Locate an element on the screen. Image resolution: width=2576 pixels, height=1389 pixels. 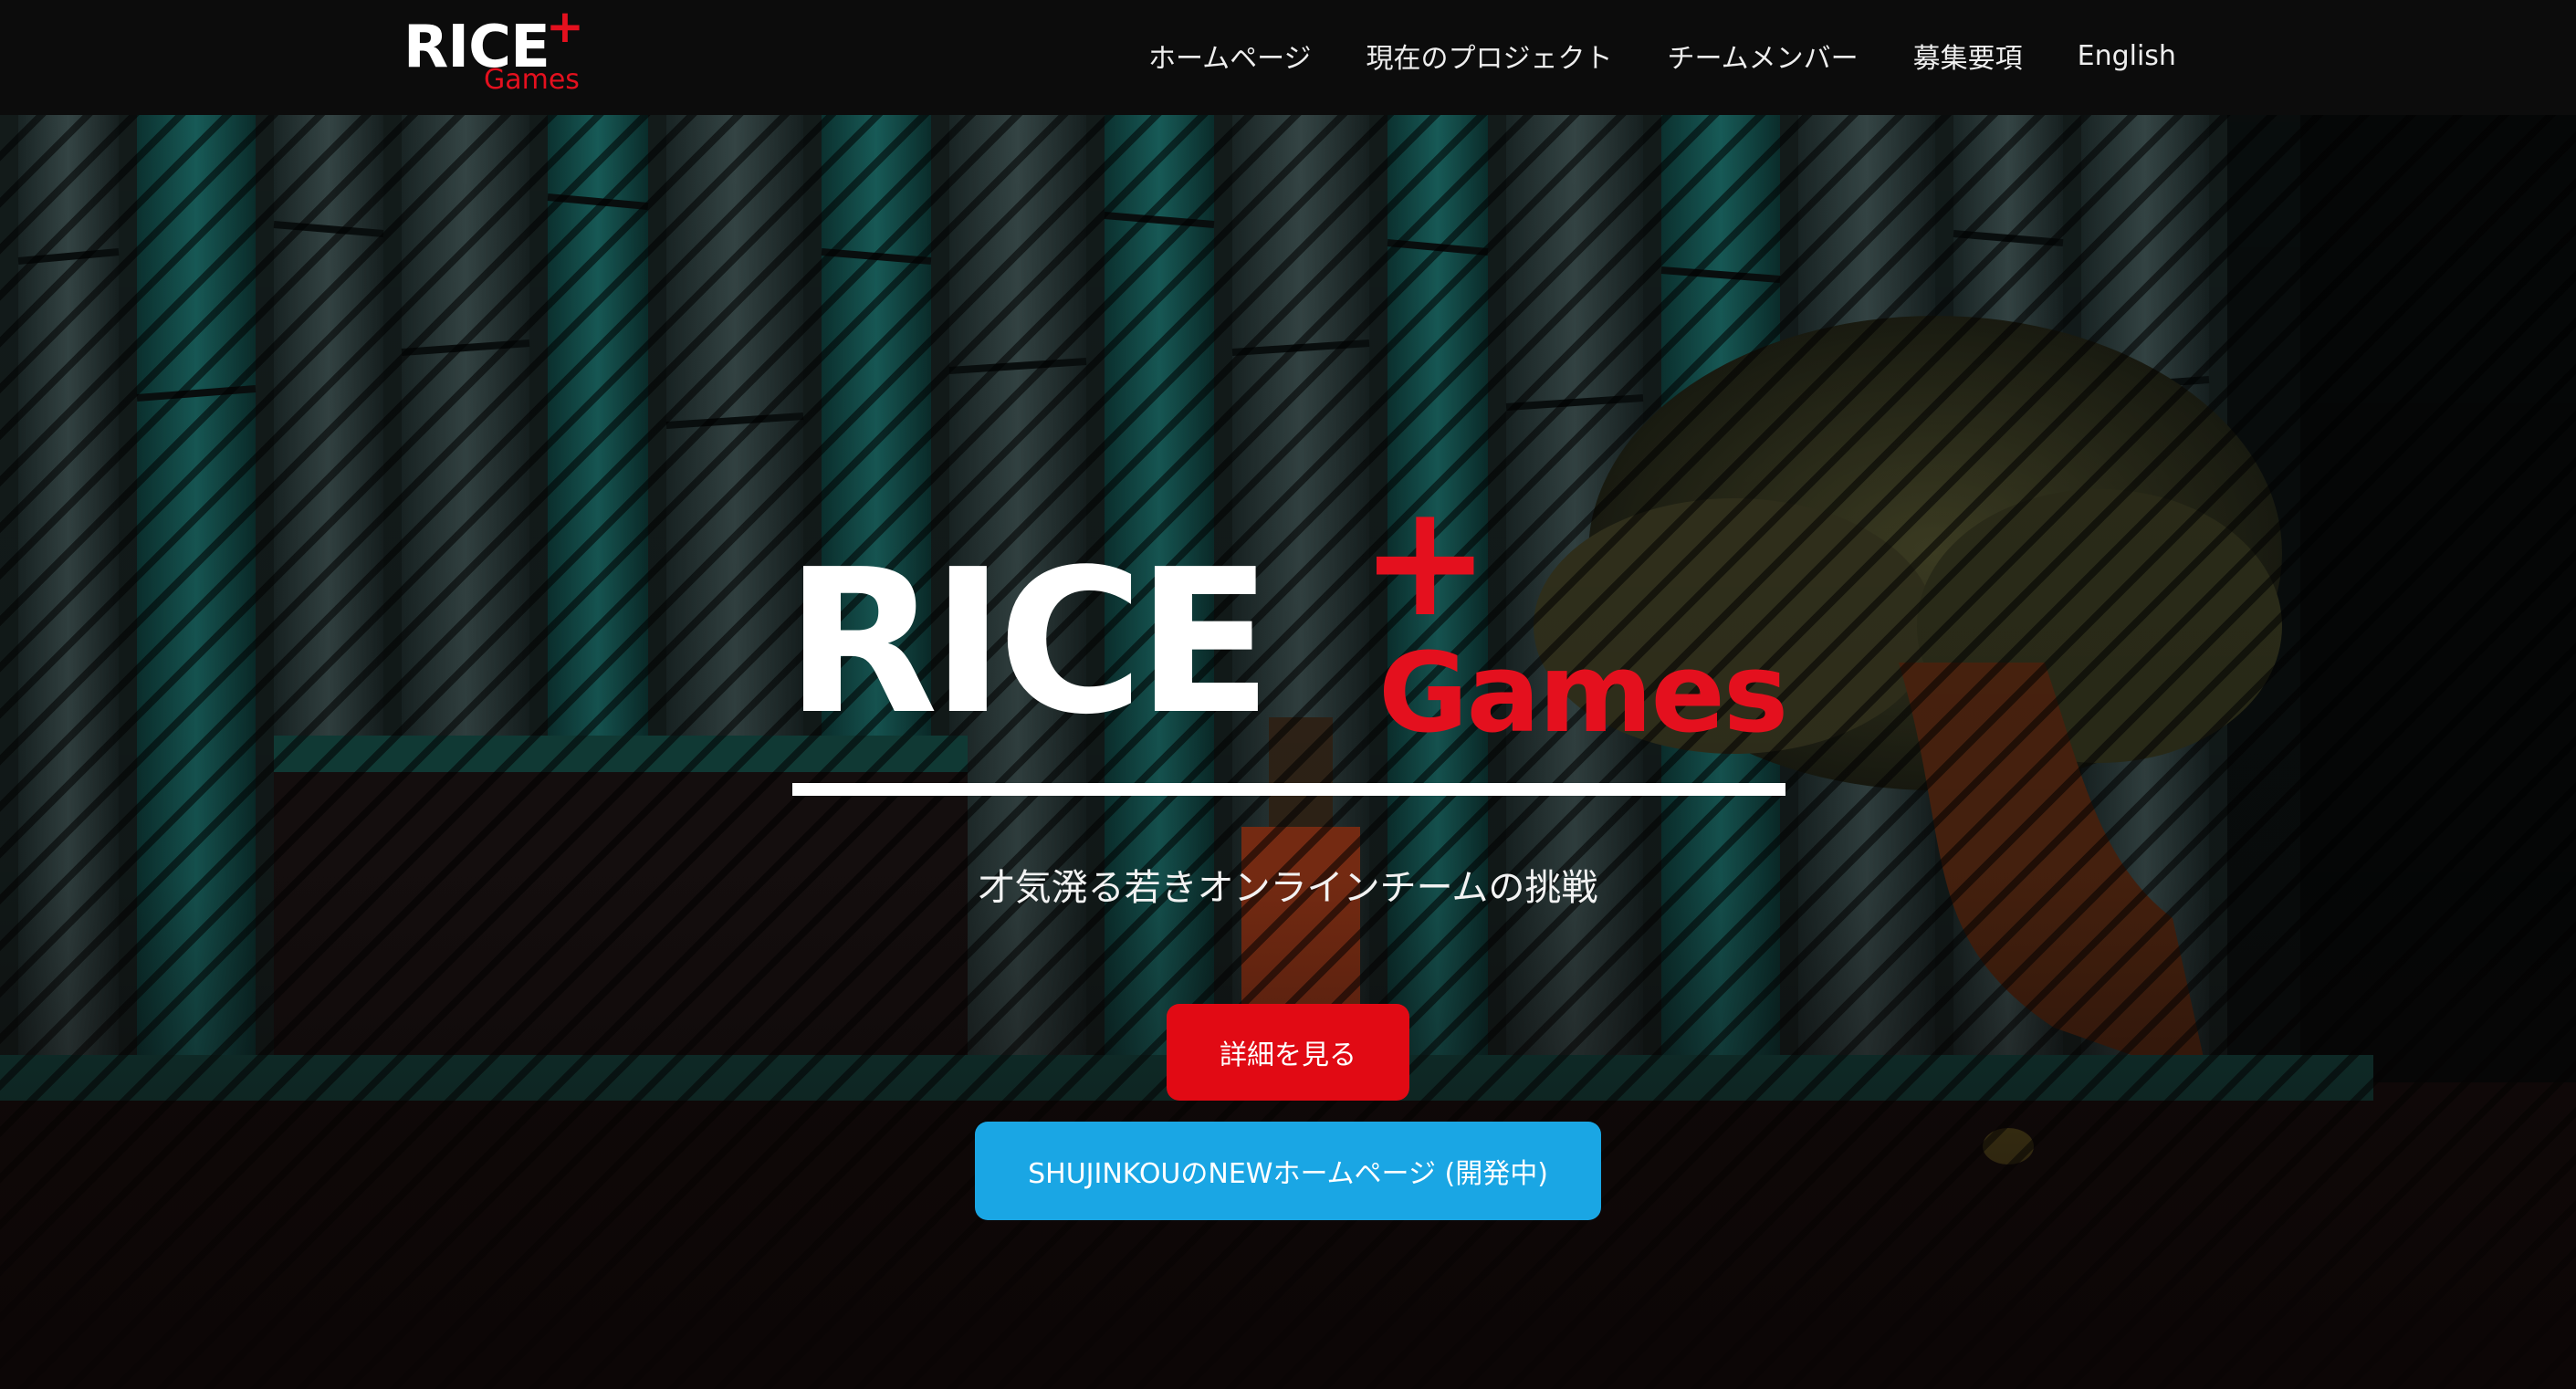
nav-item-recruitment: 募集要項 is located at coordinates (1968, 56).